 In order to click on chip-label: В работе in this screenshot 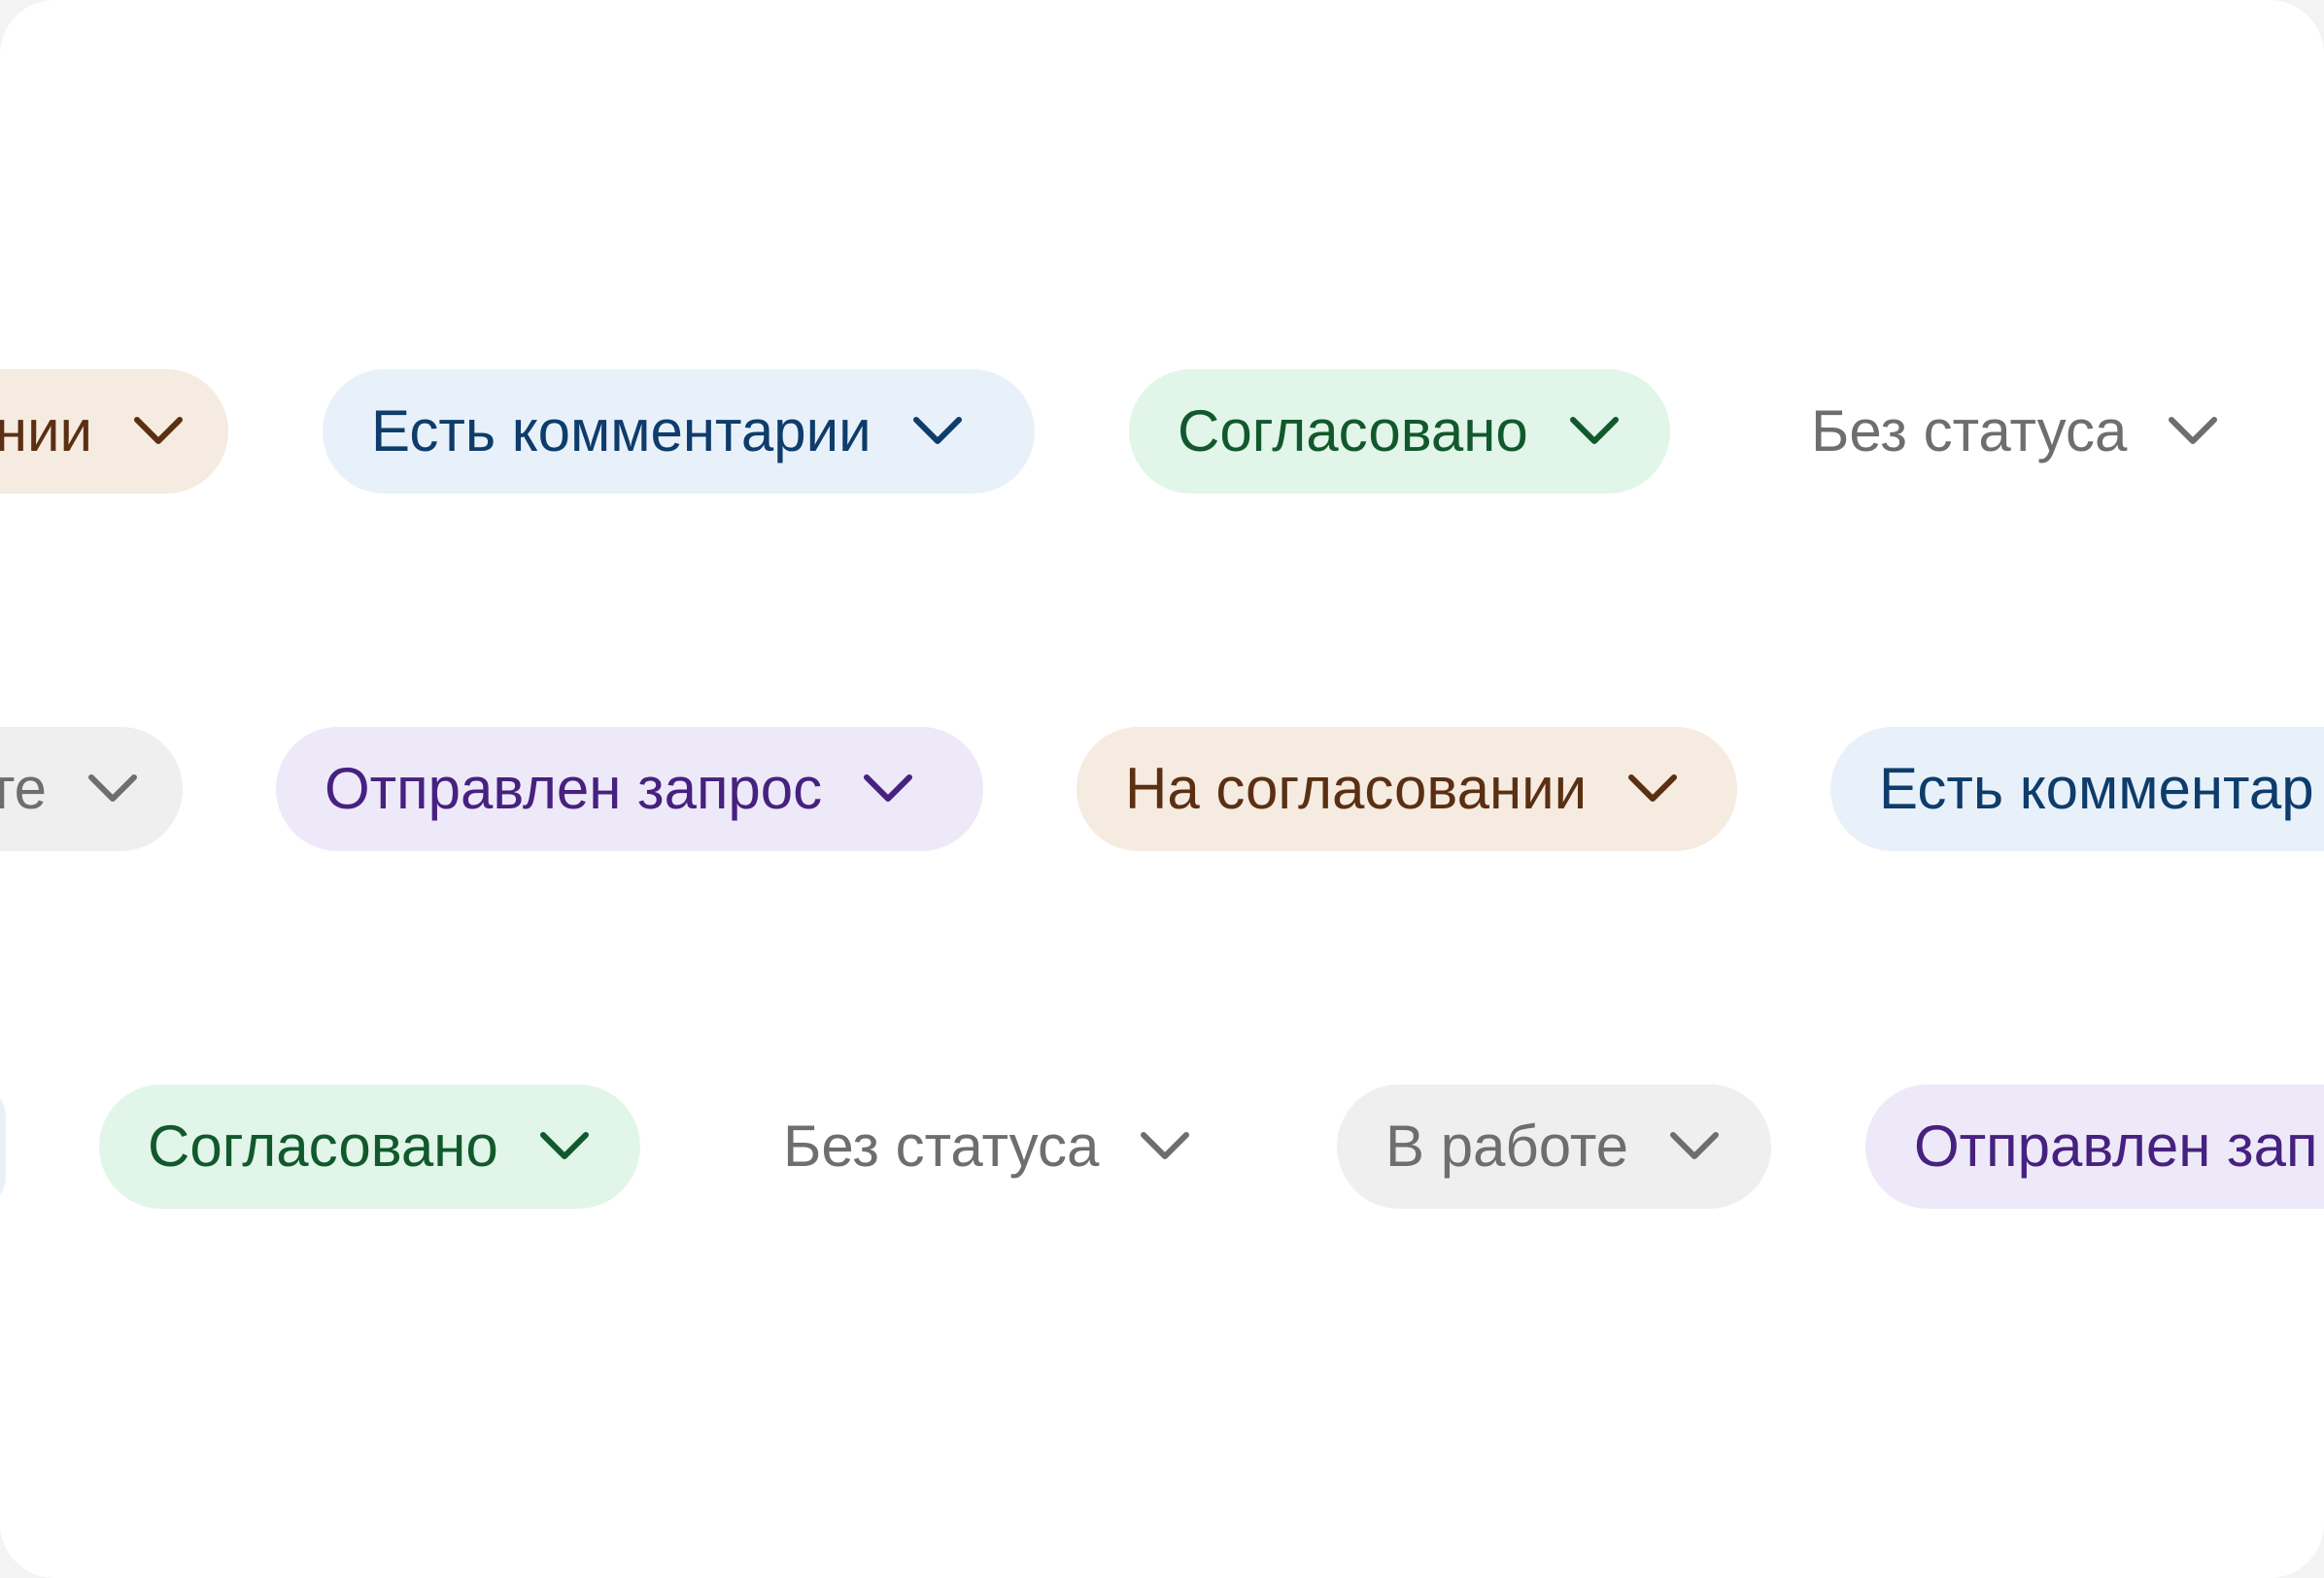, I will do `click(1507, 1146)`.